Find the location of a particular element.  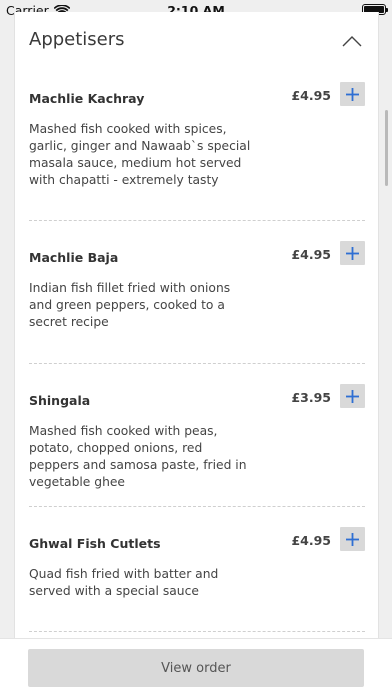

item-price: £3.95 is located at coordinates (311, 397).